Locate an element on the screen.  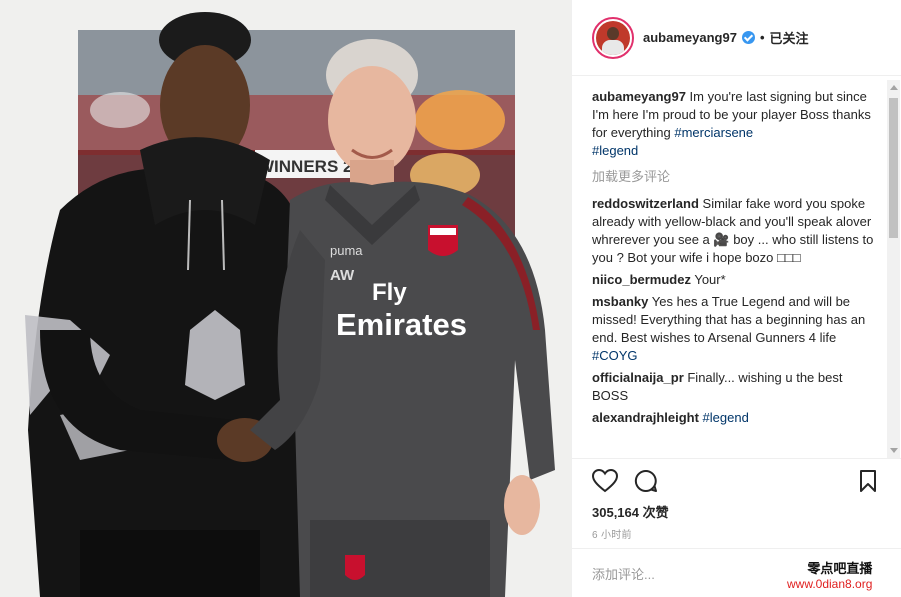
coach-initials: AW is located at coordinates (342, 275).